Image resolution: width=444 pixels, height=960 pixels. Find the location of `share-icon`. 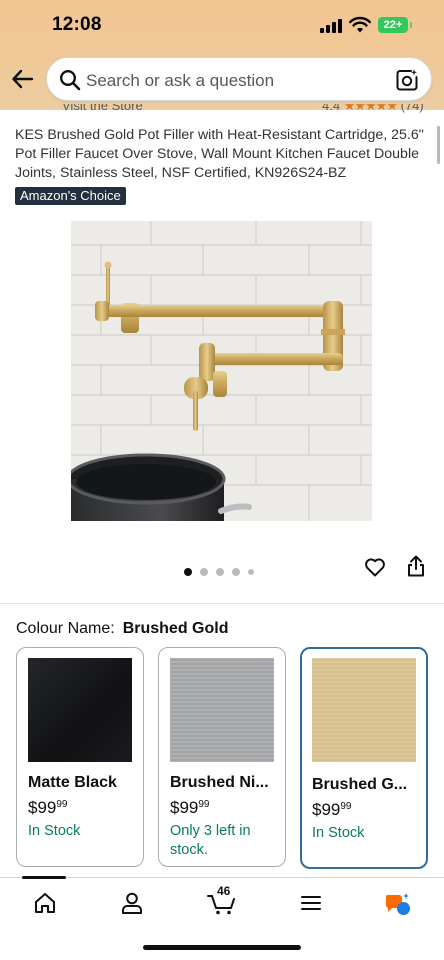

share-icon is located at coordinates (416, 566).